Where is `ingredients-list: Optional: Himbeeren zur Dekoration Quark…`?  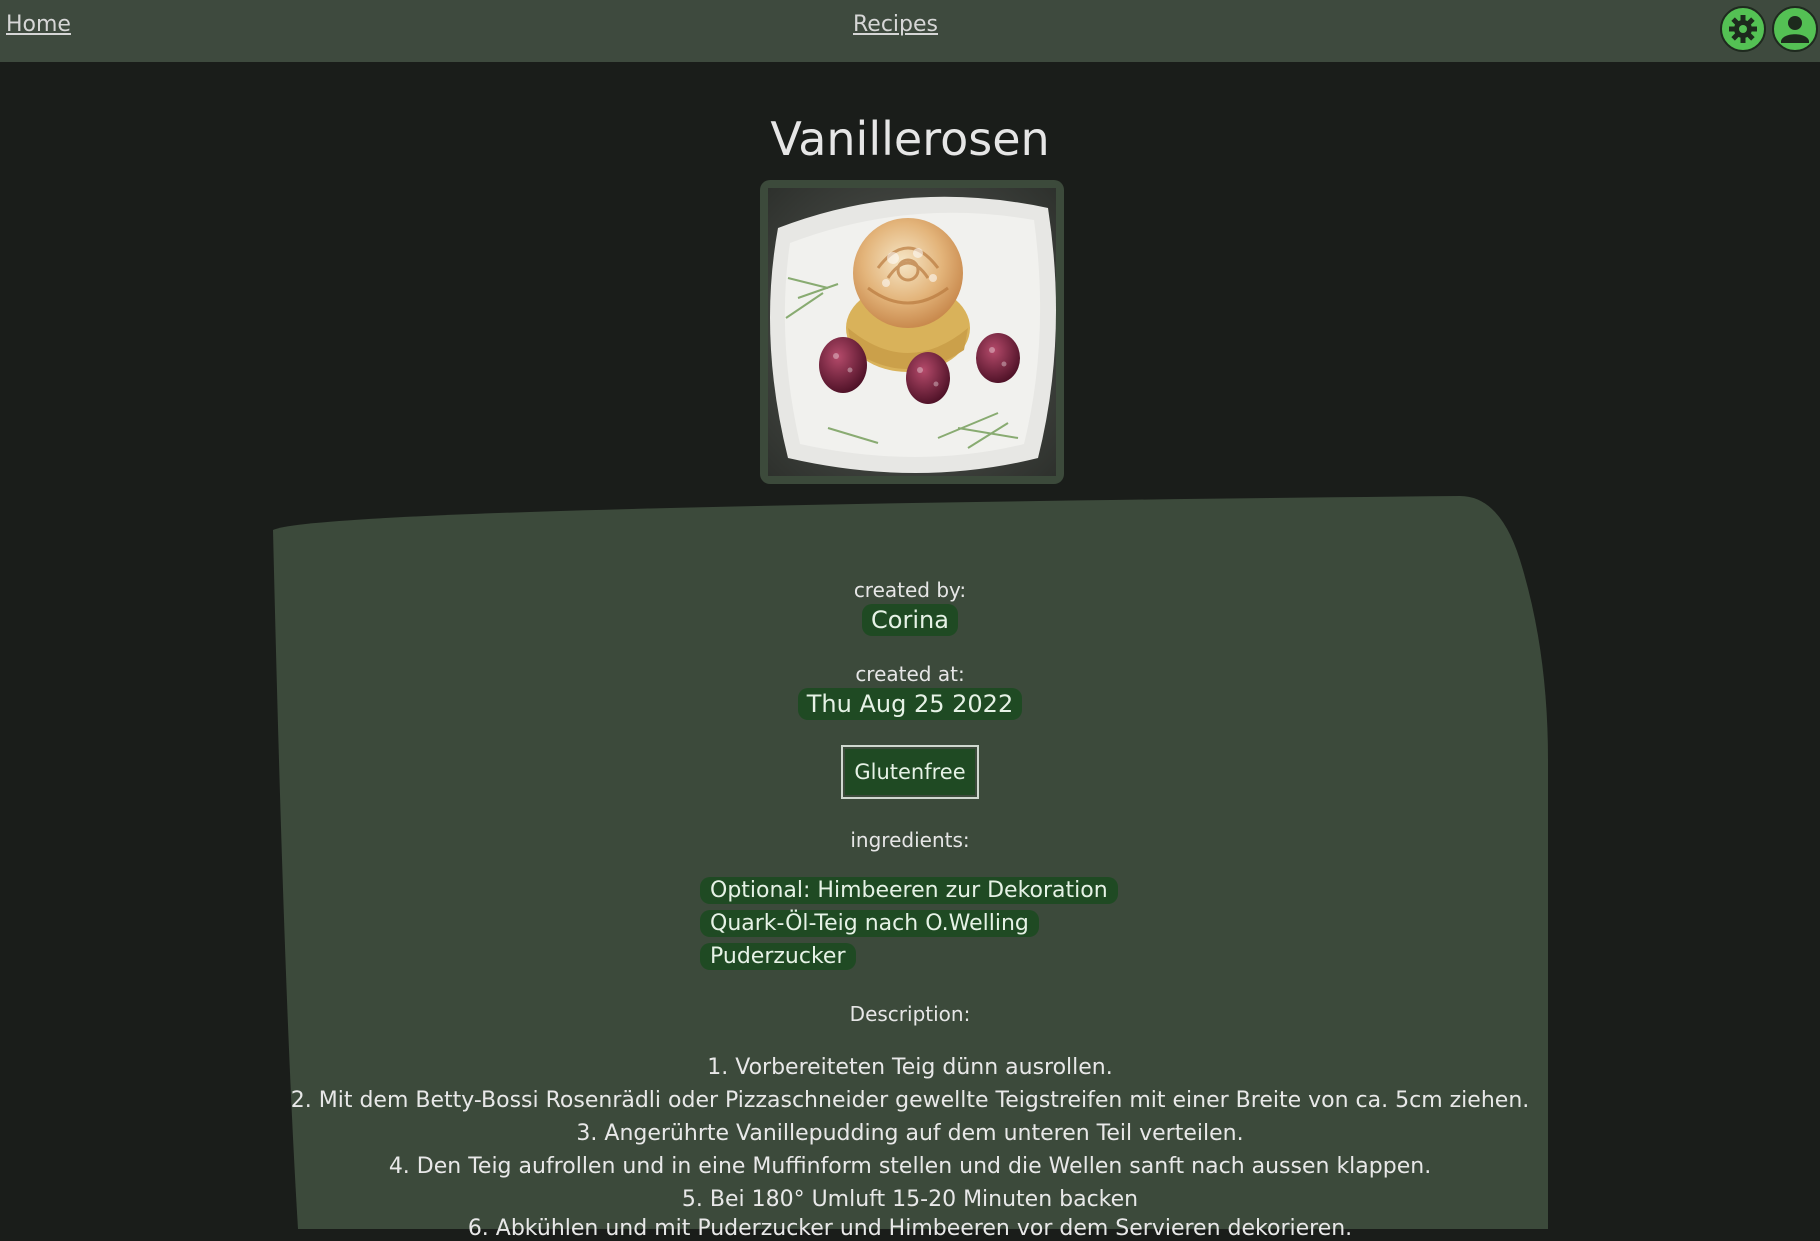
ingredients-list: Optional: Himbeeren zur Dekoration Quark… is located at coordinates (1000, 926).